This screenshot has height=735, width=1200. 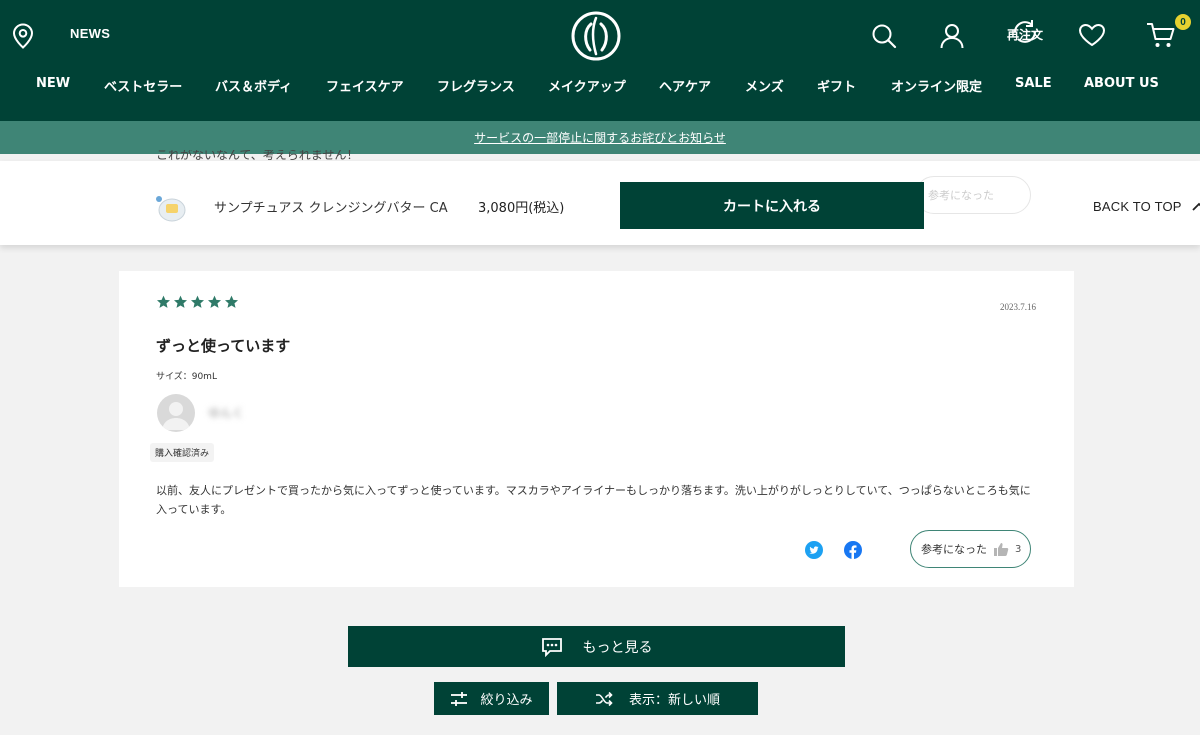 I want to click on filter-button: 絞り込み, so click(x=491, y=698).